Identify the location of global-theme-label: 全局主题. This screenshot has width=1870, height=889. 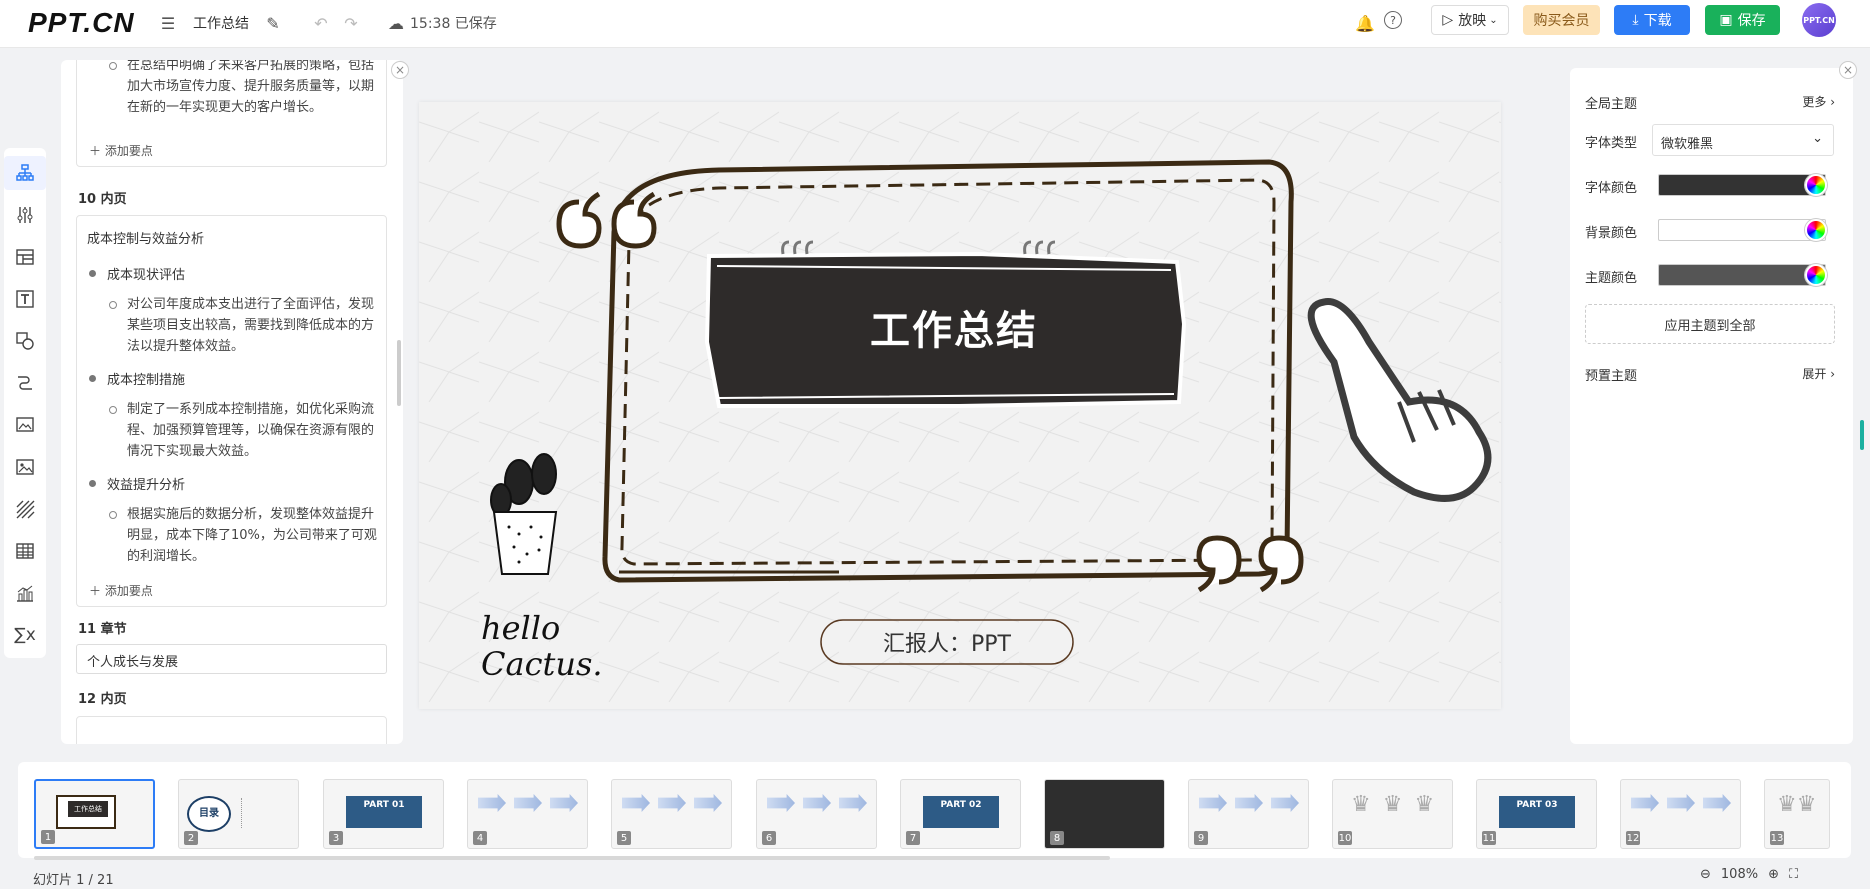
(1611, 104).